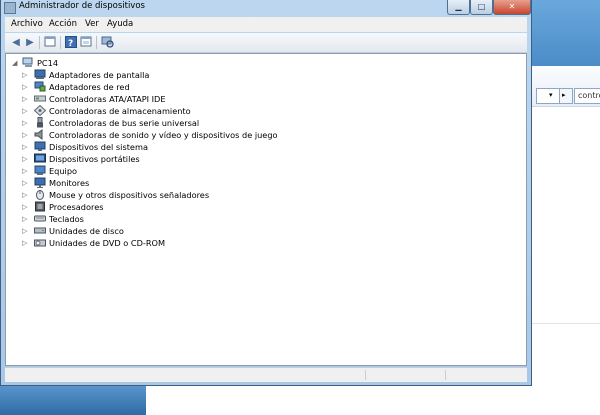  What do you see at coordinates (260, 110) in the screenshot?
I see `tree-item: ▷ Controladoras de almacenamiento` at bounding box center [260, 110].